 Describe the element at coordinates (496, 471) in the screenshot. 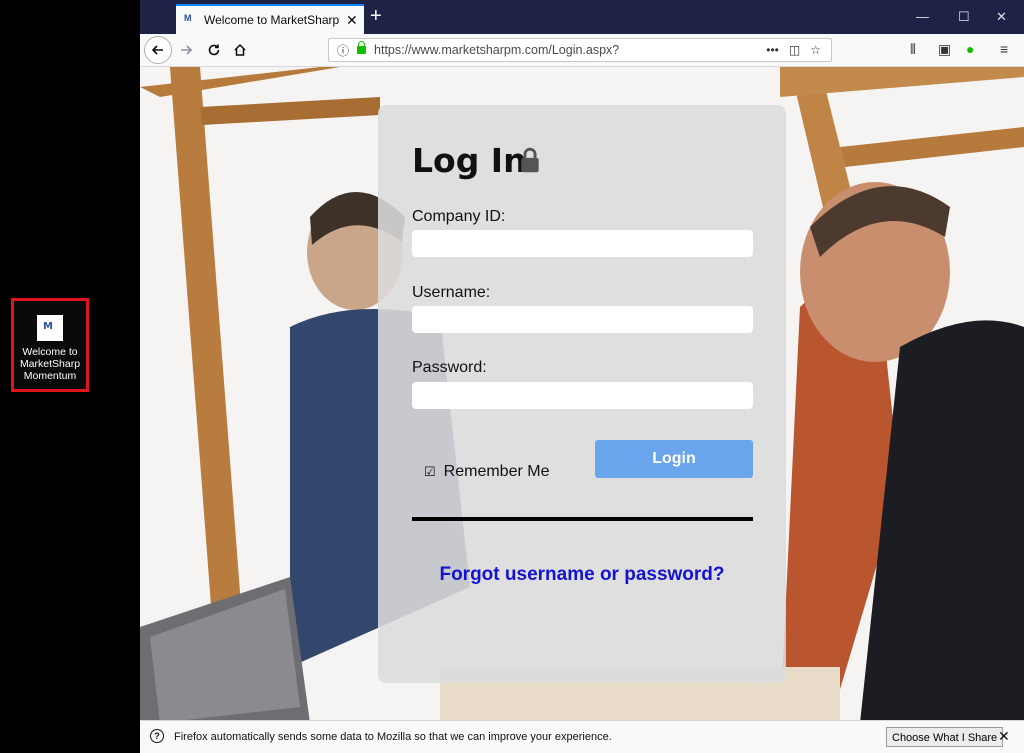

I see `remember-me-label: Remember Me` at that location.